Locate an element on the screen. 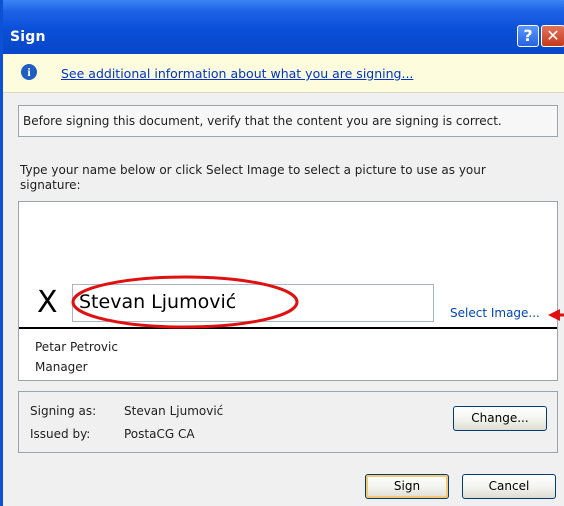 Image resolution: width=564 pixels, height=506 pixels. cancel-button-label: Cancel is located at coordinates (509, 486).